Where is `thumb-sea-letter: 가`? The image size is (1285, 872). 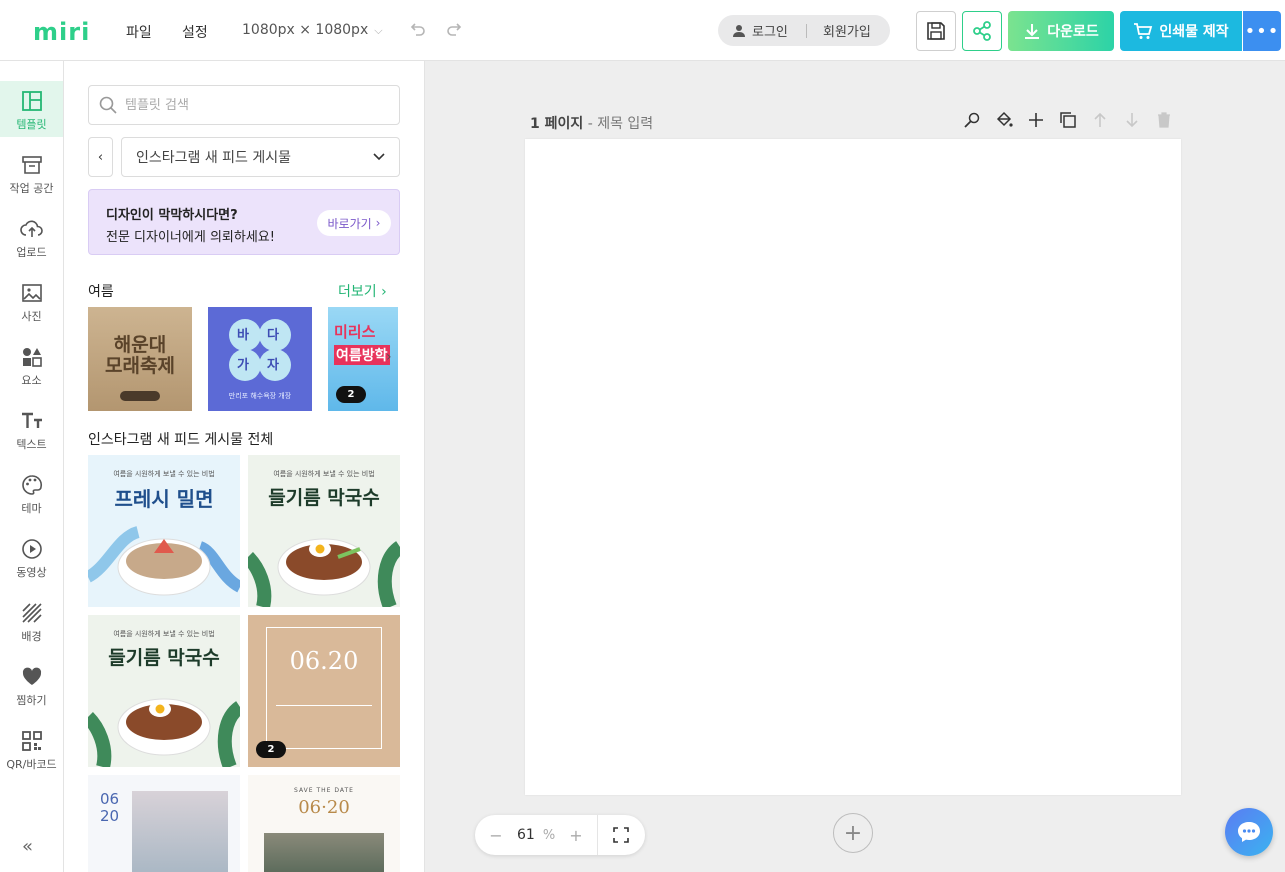 thumb-sea-letter: 가 is located at coordinates (243, 365).